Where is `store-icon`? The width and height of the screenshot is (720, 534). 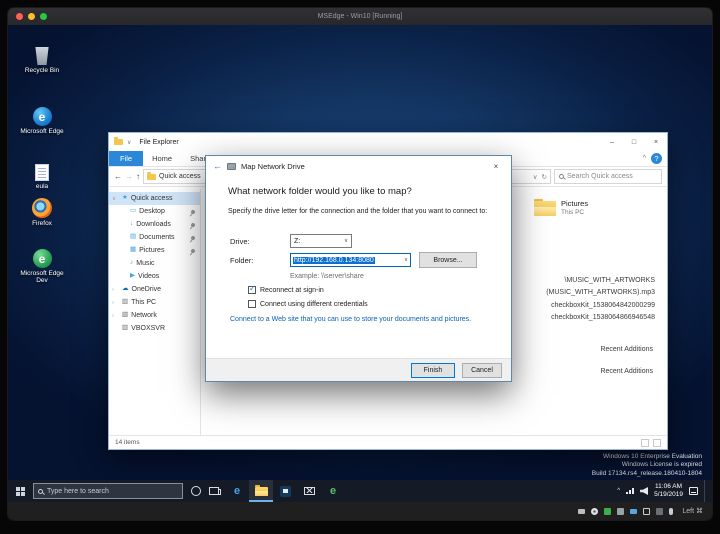 store-icon is located at coordinates (285, 491).